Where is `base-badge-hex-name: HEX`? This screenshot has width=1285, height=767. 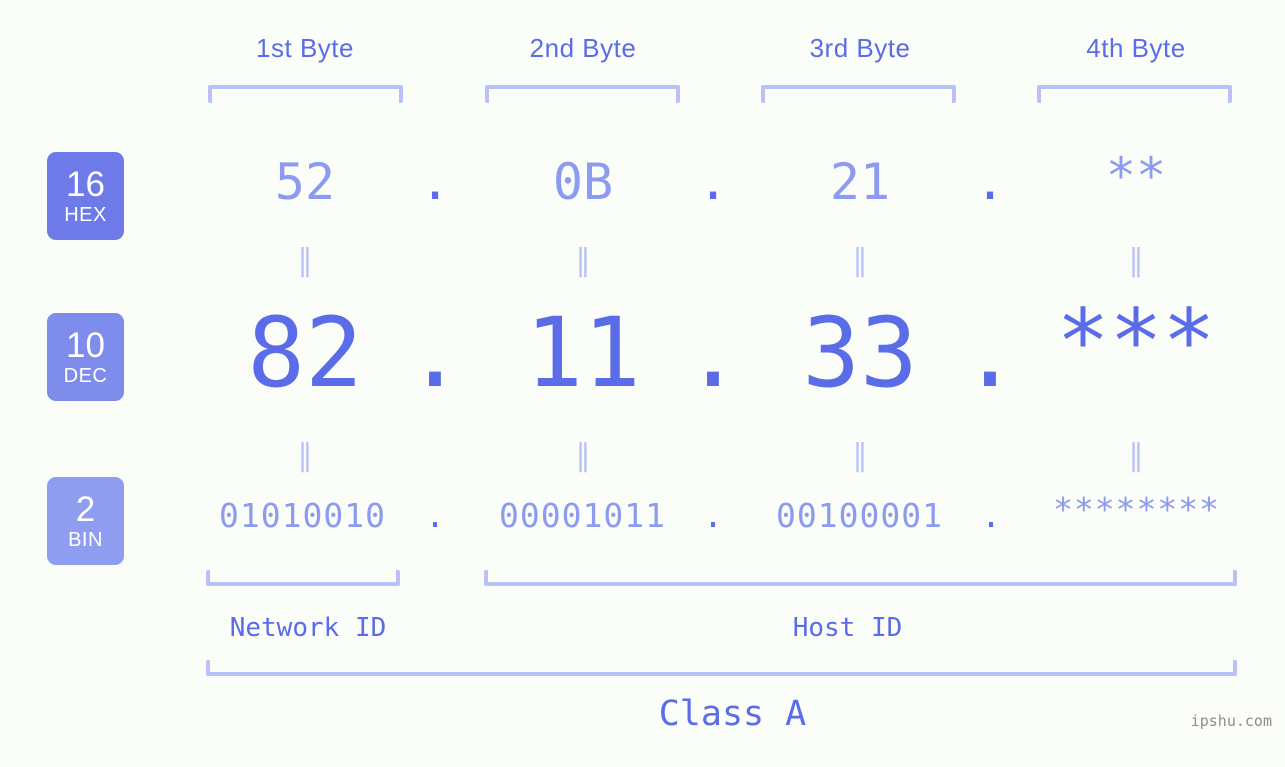 base-badge-hex-name: HEX is located at coordinates (85, 215).